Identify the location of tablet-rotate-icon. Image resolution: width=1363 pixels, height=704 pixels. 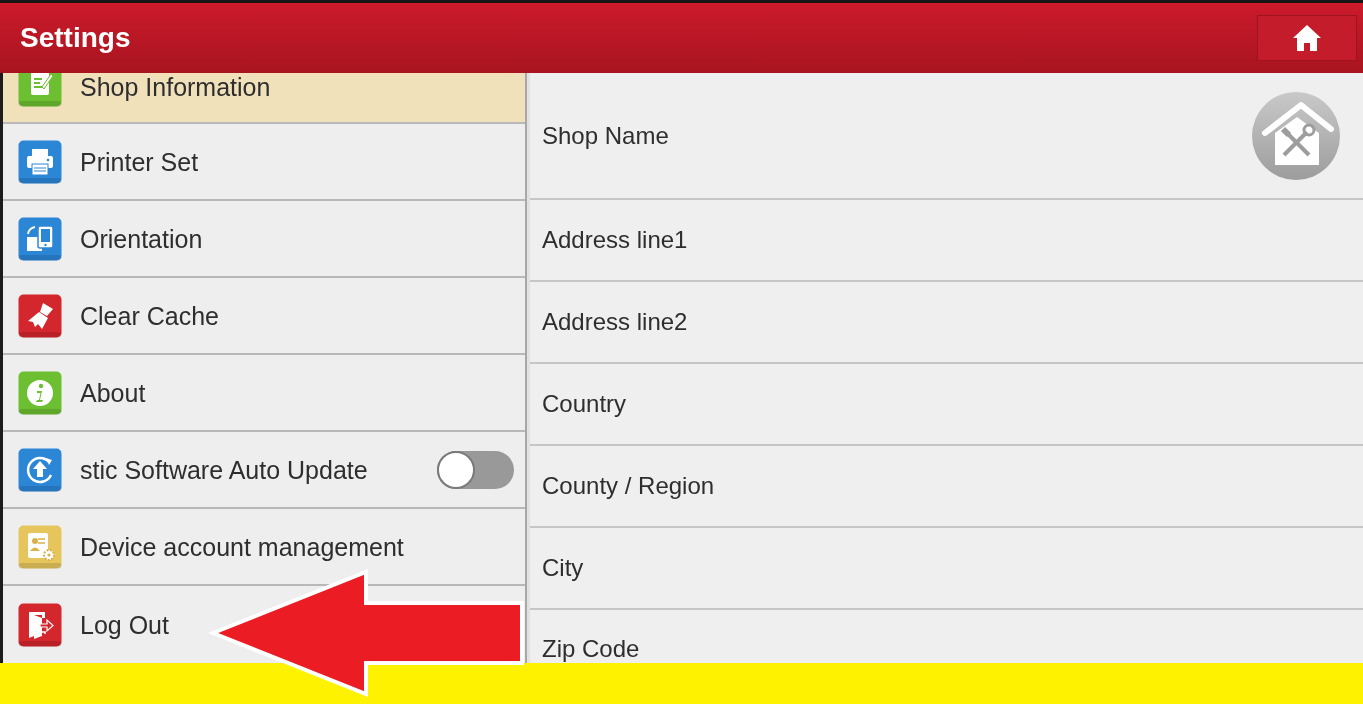
(40, 238).